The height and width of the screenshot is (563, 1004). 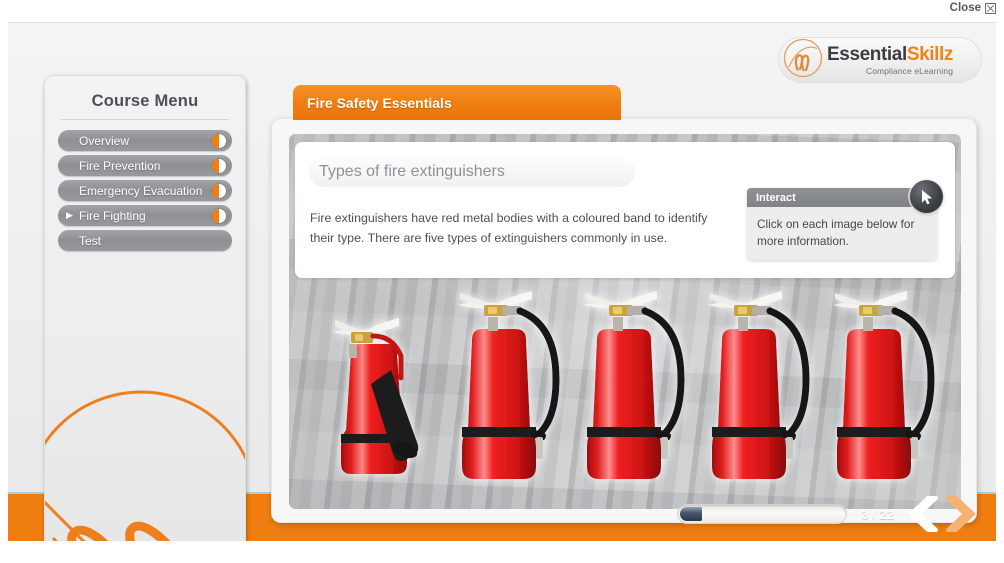 What do you see at coordinates (964, 514) in the screenshot?
I see `next-slide-button` at bounding box center [964, 514].